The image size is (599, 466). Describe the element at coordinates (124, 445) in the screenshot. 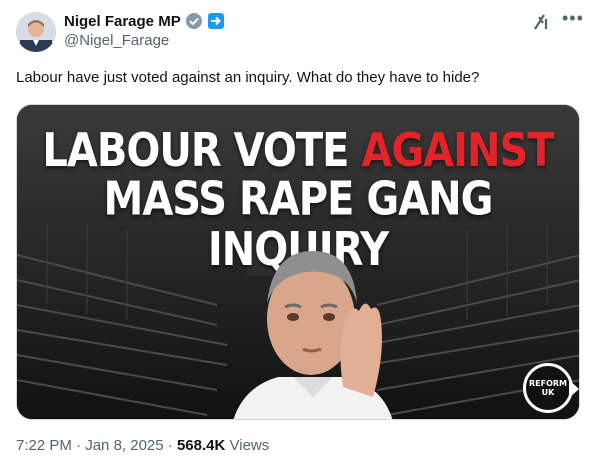

I see `tweet-date: Jan 8, 2025` at that location.